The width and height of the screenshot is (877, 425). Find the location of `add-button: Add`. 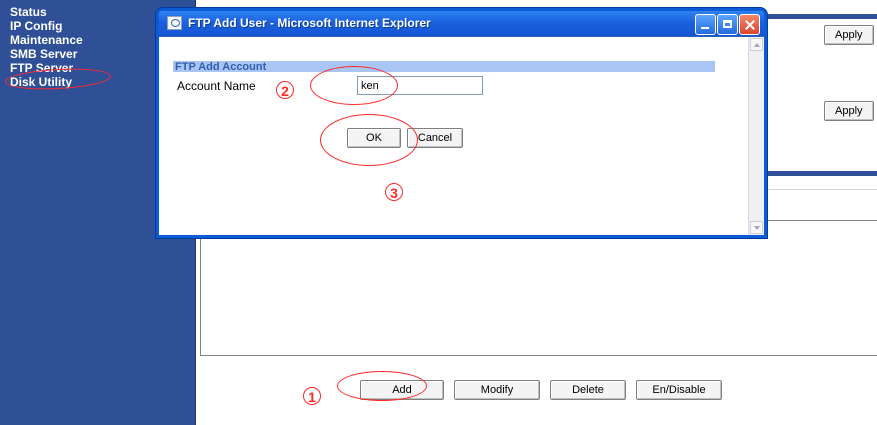

add-button: Add is located at coordinates (402, 390).